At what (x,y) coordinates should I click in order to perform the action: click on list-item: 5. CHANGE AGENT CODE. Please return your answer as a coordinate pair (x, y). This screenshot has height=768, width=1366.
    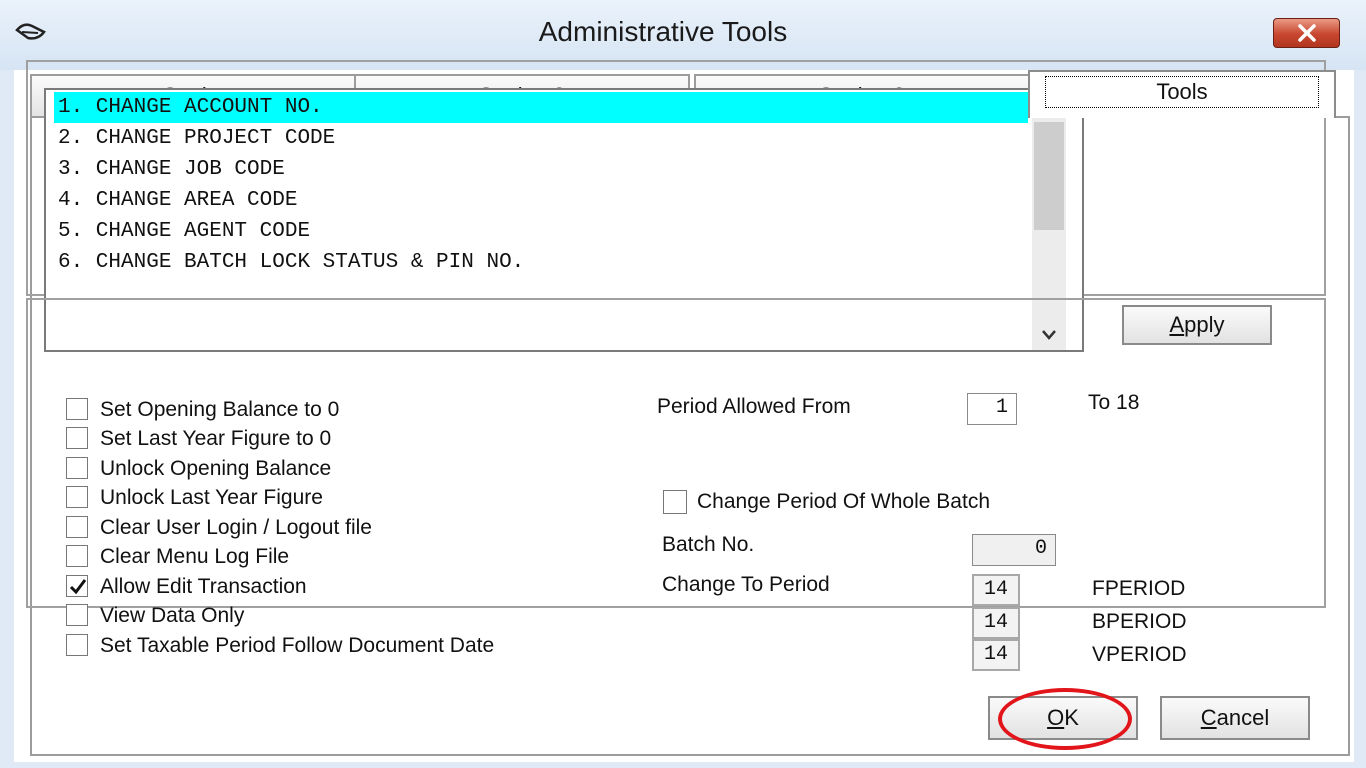
    Looking at the image, I should click on (541, 231).